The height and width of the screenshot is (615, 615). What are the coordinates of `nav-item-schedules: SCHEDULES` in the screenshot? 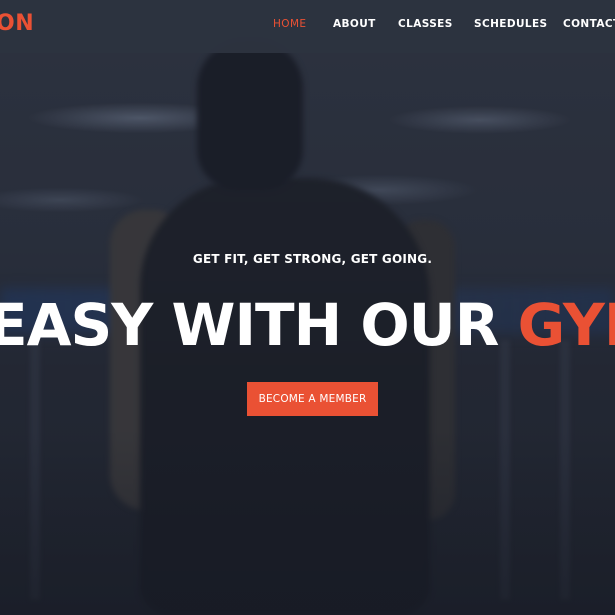 It's located at (511, 24).